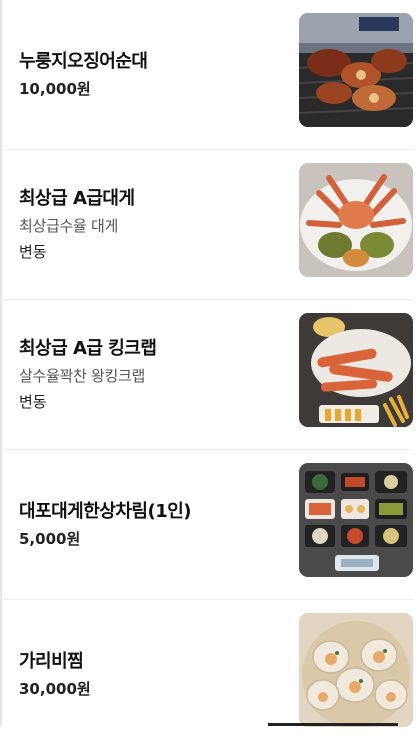 The width and height of the screenshot is (416, 750). What do you see at coordinates (356, 370) in the screenshot?
I see `king-crab-platter-photo` at bounding box center [356, 370].